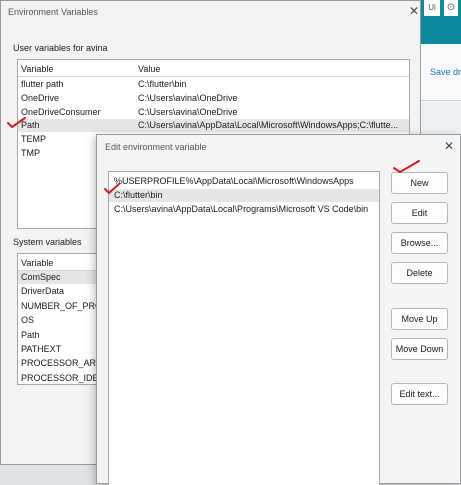  What do you see at coordinates (41, 277) in the screenshot?
I see `variable-name: ComSpec` at bounding box center [41, 277].